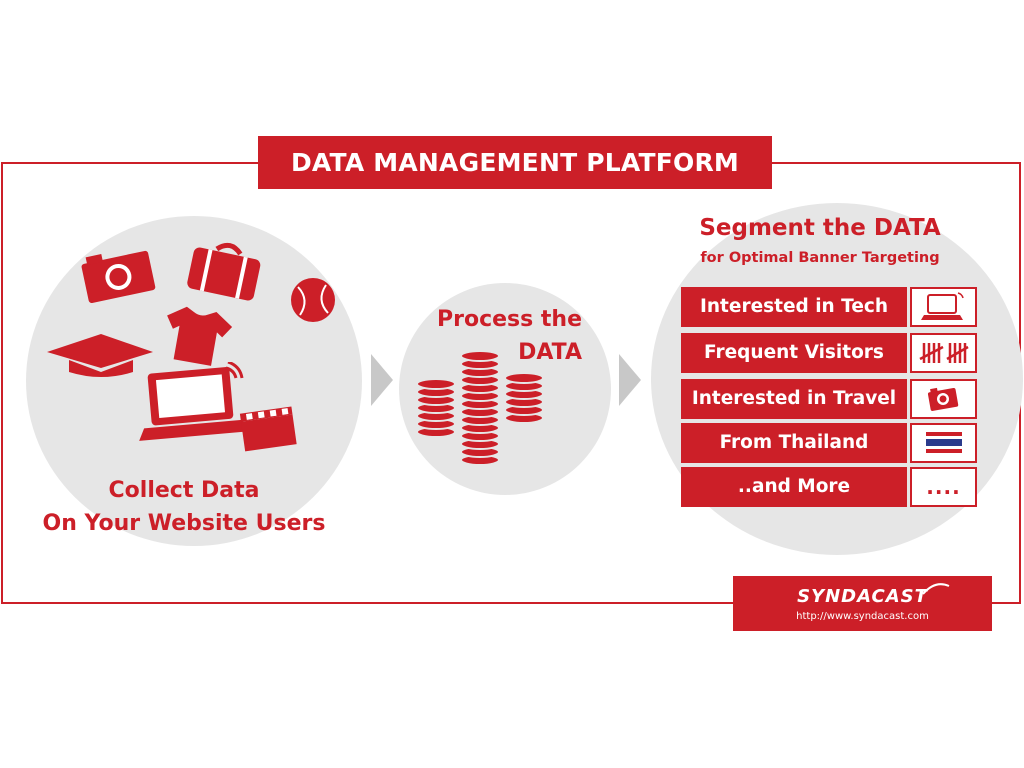  What do you see at coordinates (515, 183) in the screenshot?
I see `diagram-title: DATA MANAGEMENT PLATFORM (DMP)` at bounding box center [515, 183].